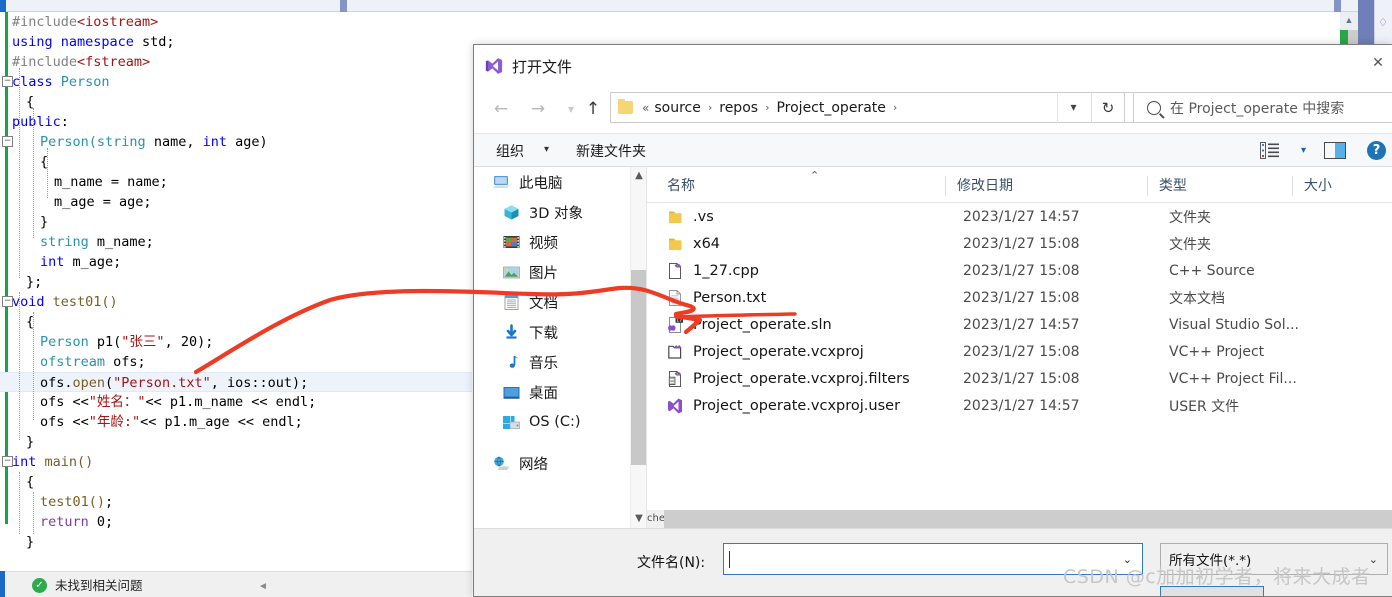  What do you see at coordinates (805, 244) in the screenshot?
I see `file-name-cell: x64` at bounding box center [805, 244].